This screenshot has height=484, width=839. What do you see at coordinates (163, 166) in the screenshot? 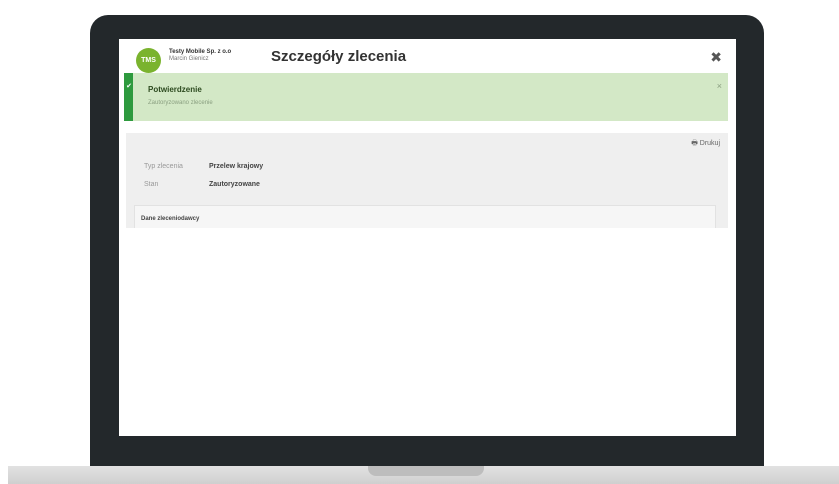
I see `field-label-order-type: Typ zlecenia` at bounding box center [163, 166].